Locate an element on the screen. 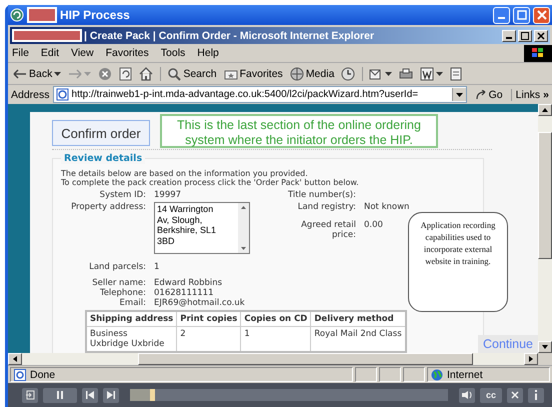 The image size is (552, 407). address-text-area: 14 Warrington Av, Slough, Berkshire, SL1 3BD is located at coordinates (202, 228).